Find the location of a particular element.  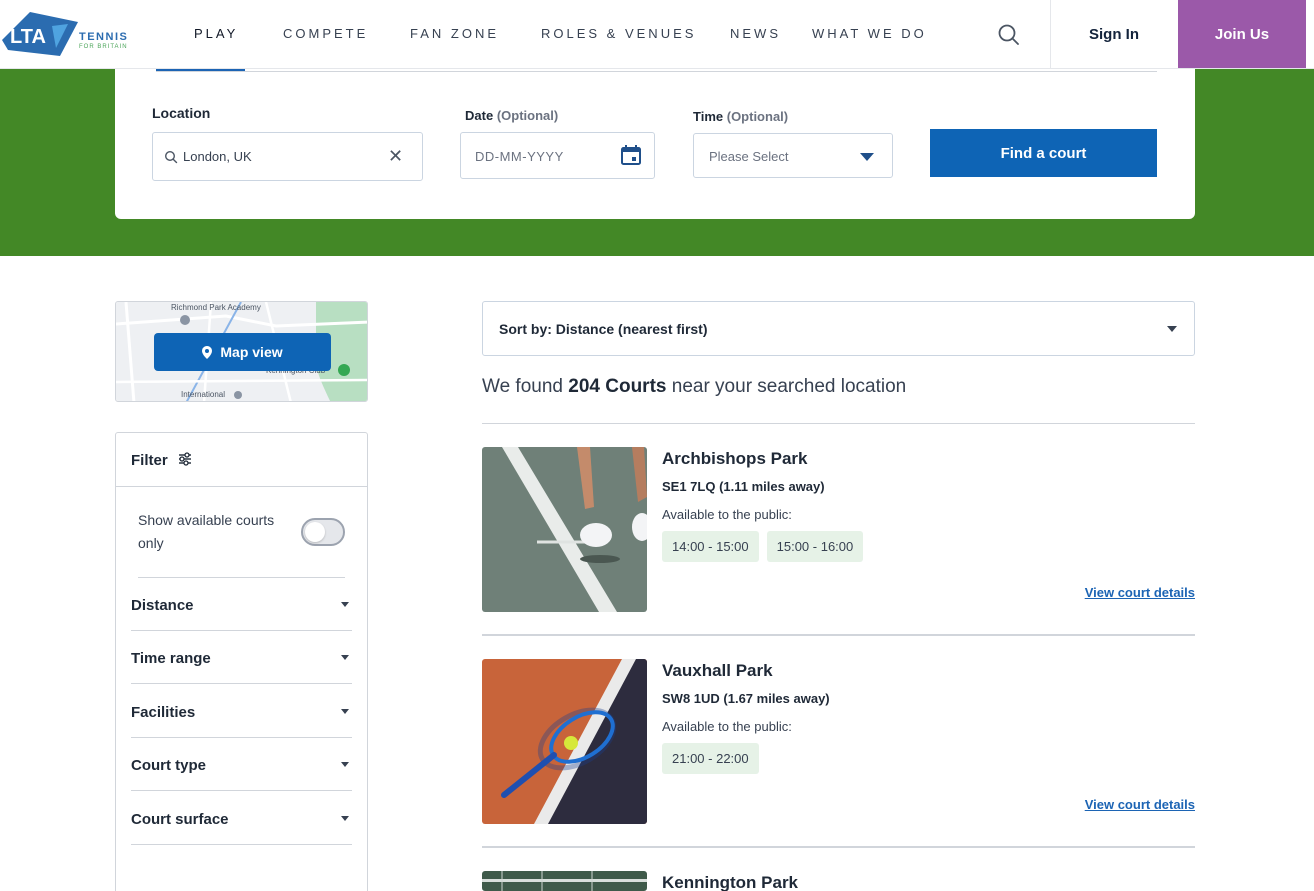

toggle-knob is located at coordinates (315, 532).